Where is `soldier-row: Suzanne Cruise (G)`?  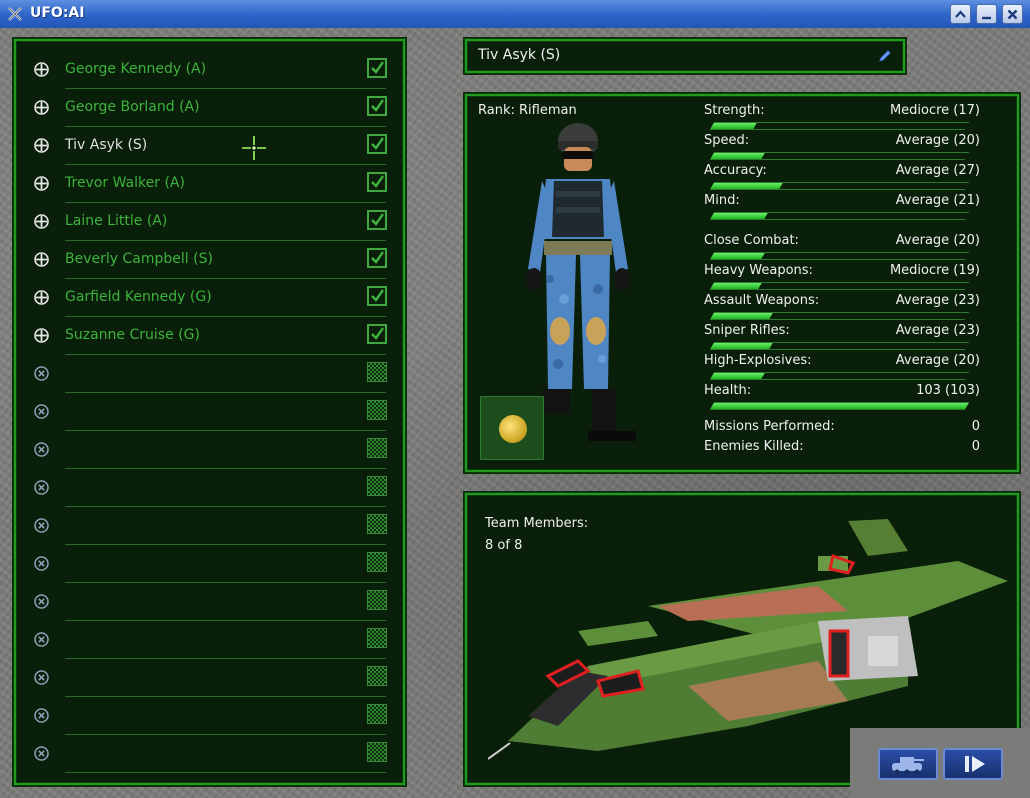
soldier-row: Suzanne Cruise (G) is located at coordinates (209, 336).